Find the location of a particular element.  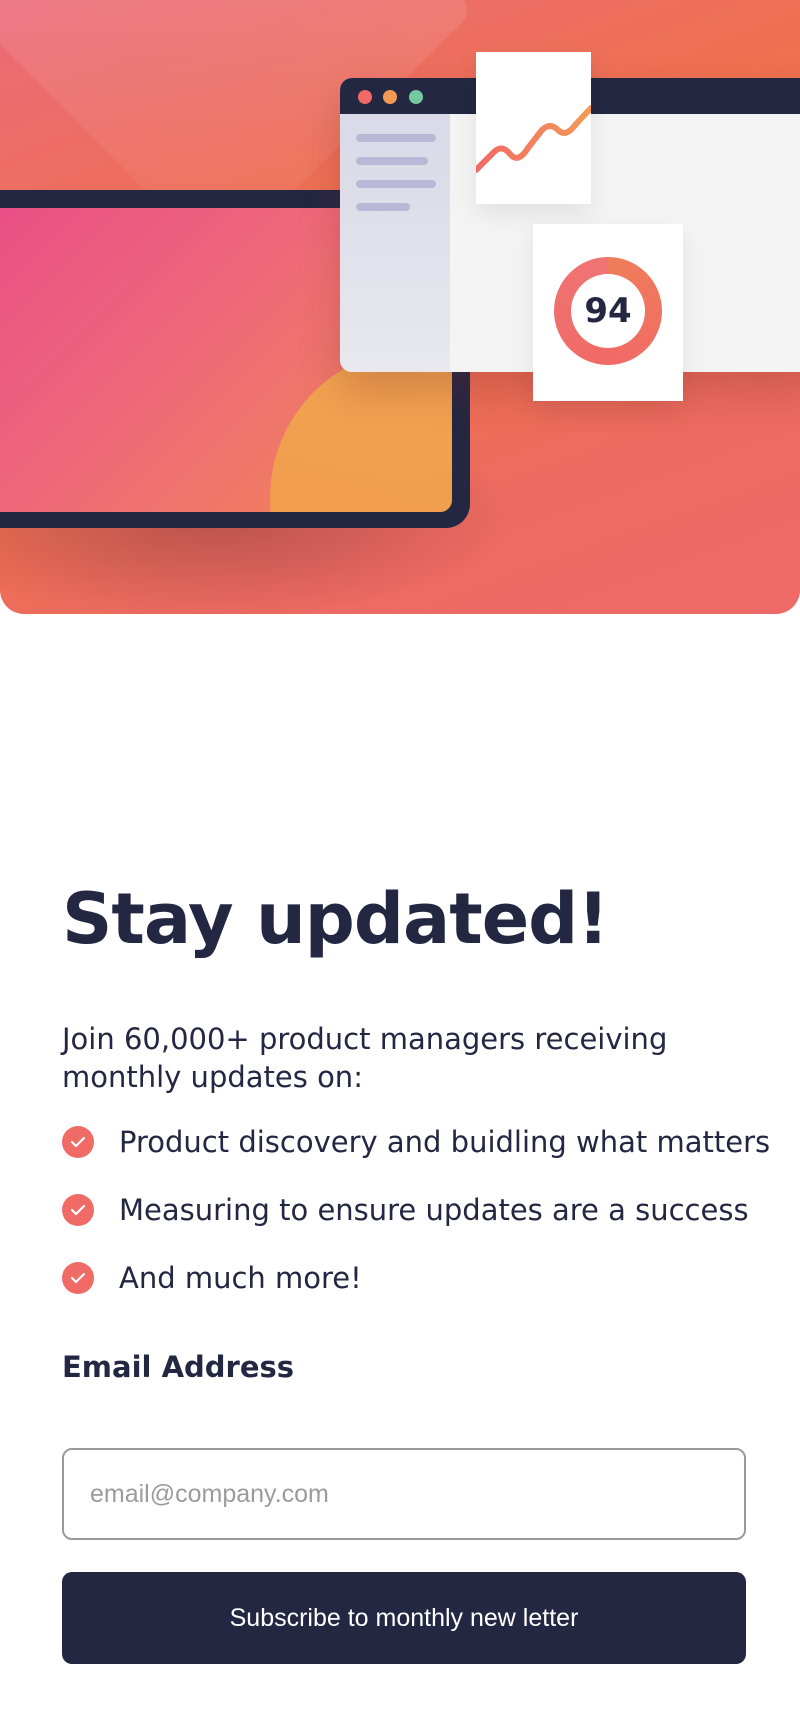

sun-shape is located at coordinates (361, 430).